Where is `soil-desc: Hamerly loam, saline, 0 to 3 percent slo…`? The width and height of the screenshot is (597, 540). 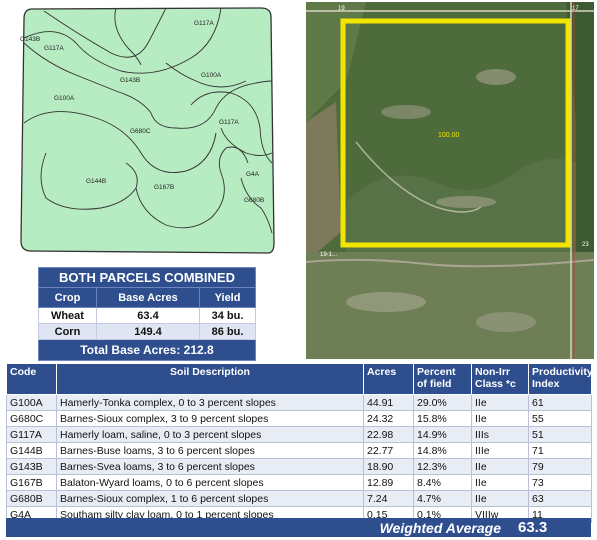 soil-desc: Hamerly loam, saline, 0 to 3 percent slo… is located at coordinates (210, 434).